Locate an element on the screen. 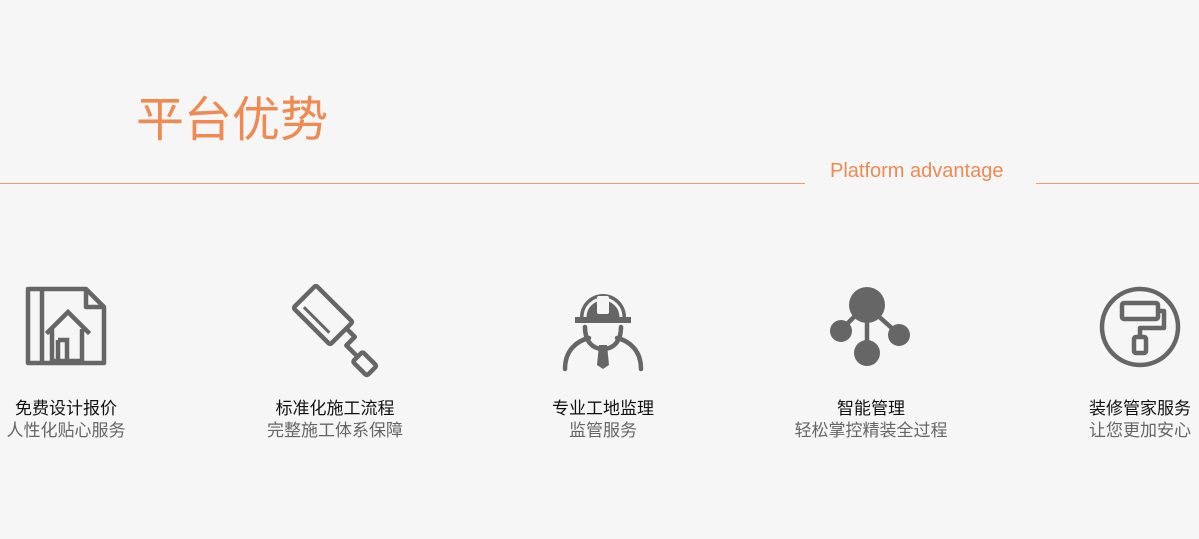  house-blueprint-icon is located at coordinates (66, 326).